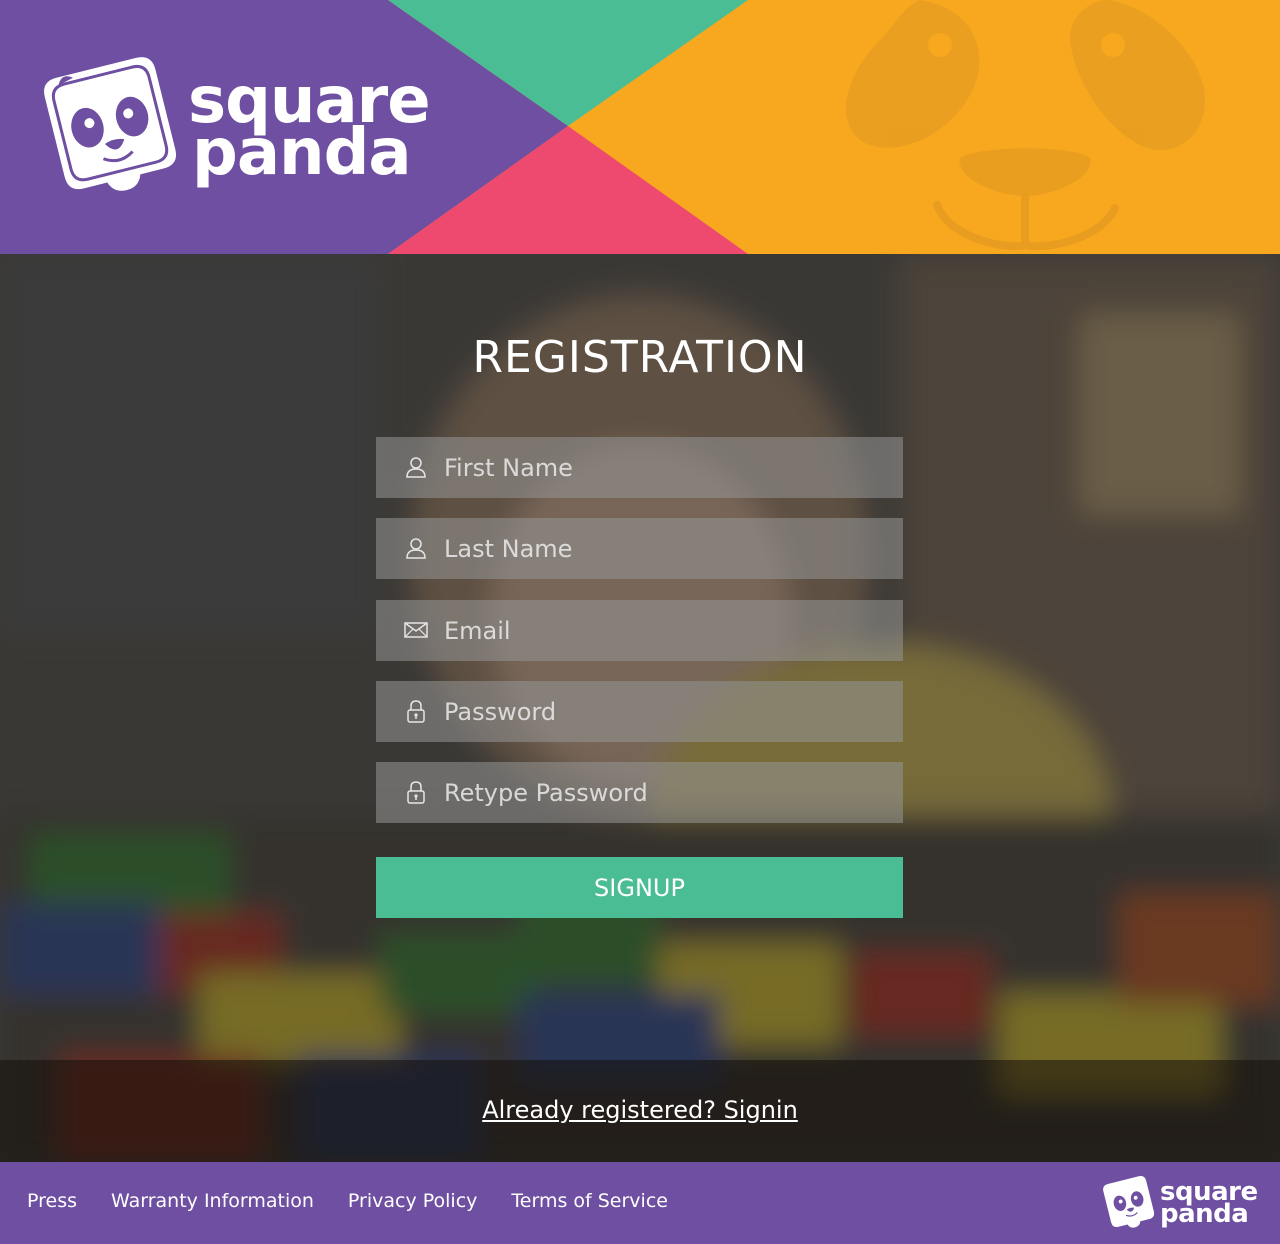  What do you see at coordinates (212, 1201) in the screenshot?
I see `footer-link-warranty: Warranty Information` at bounding box center [212, 1201].